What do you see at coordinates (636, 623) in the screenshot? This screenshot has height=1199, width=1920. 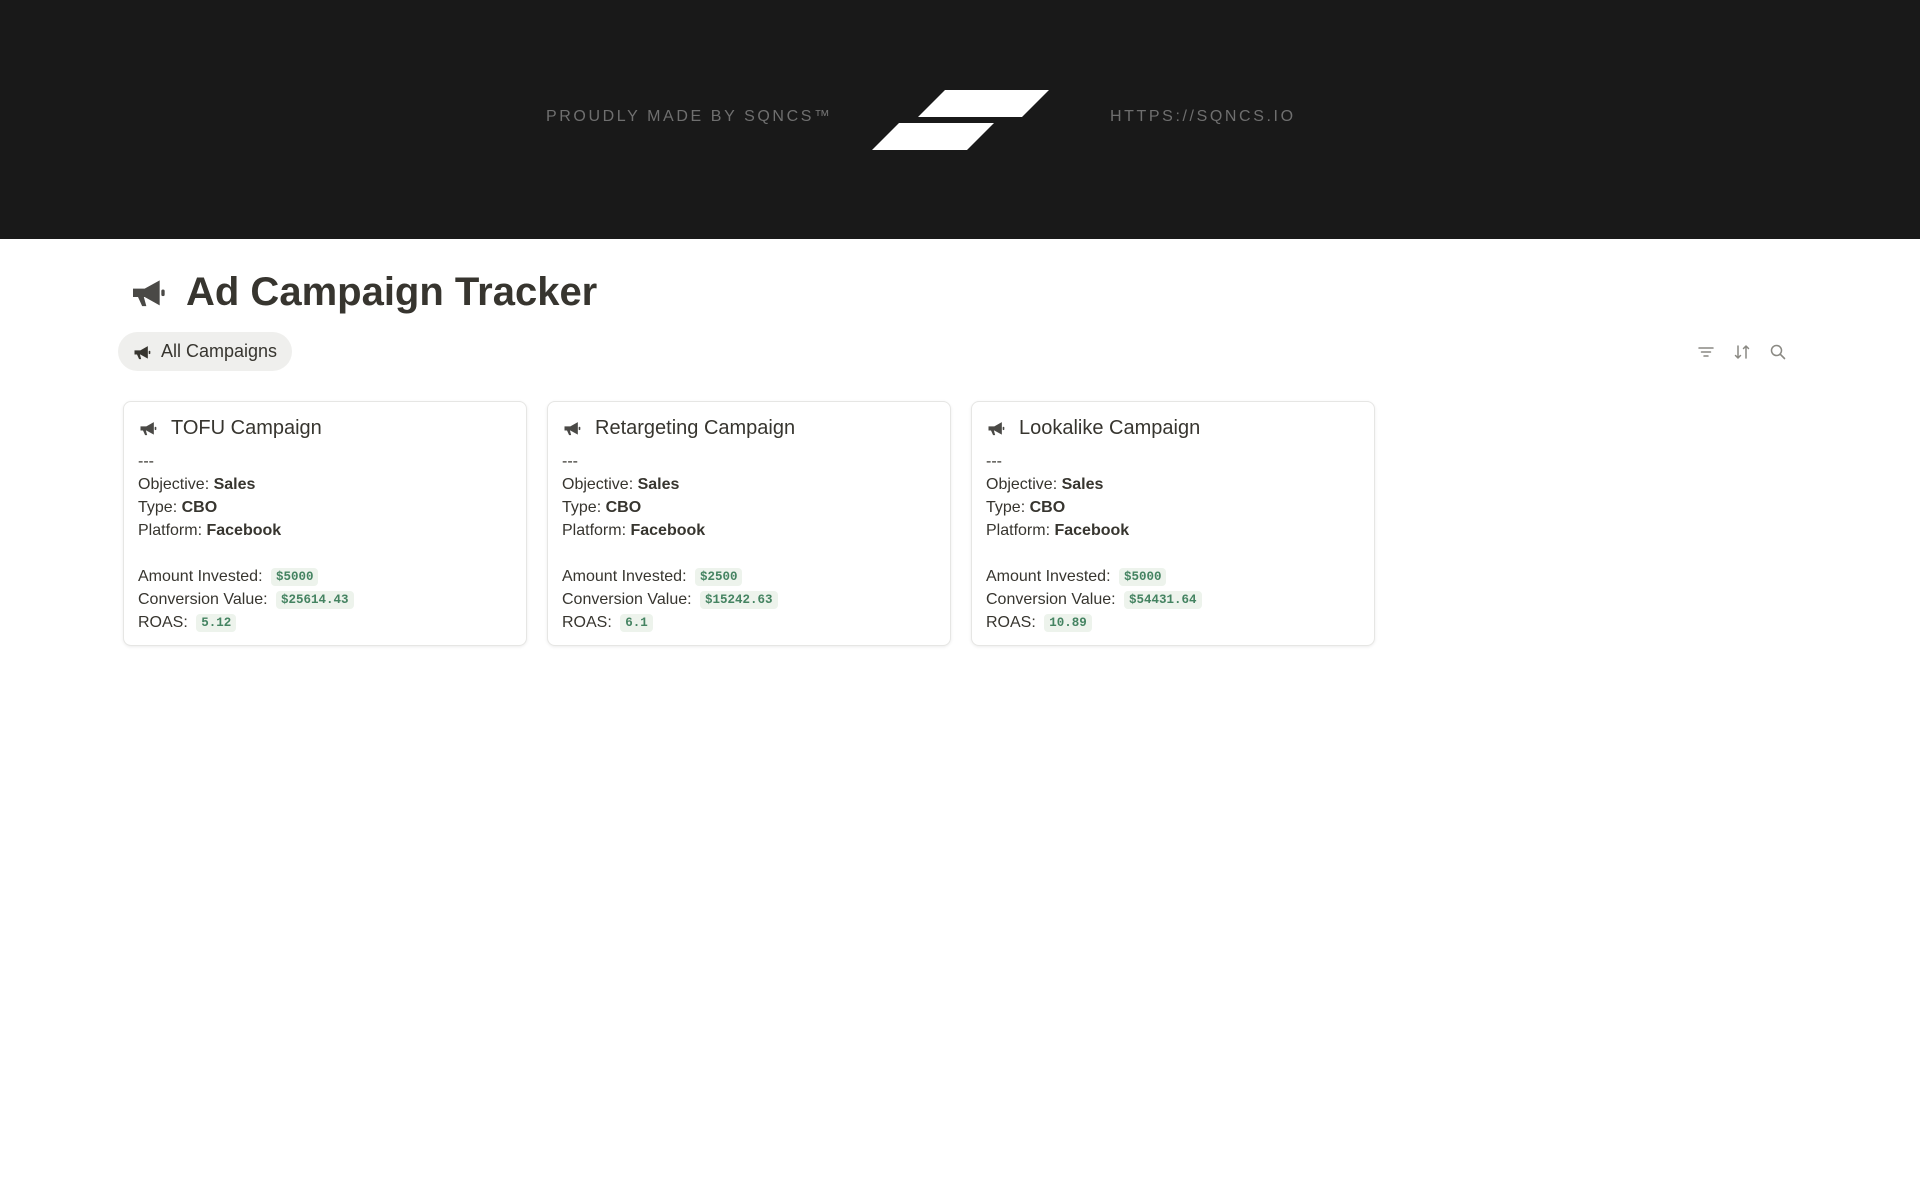 I see `roas-value: 6.1` at bounding box center [636, 623].